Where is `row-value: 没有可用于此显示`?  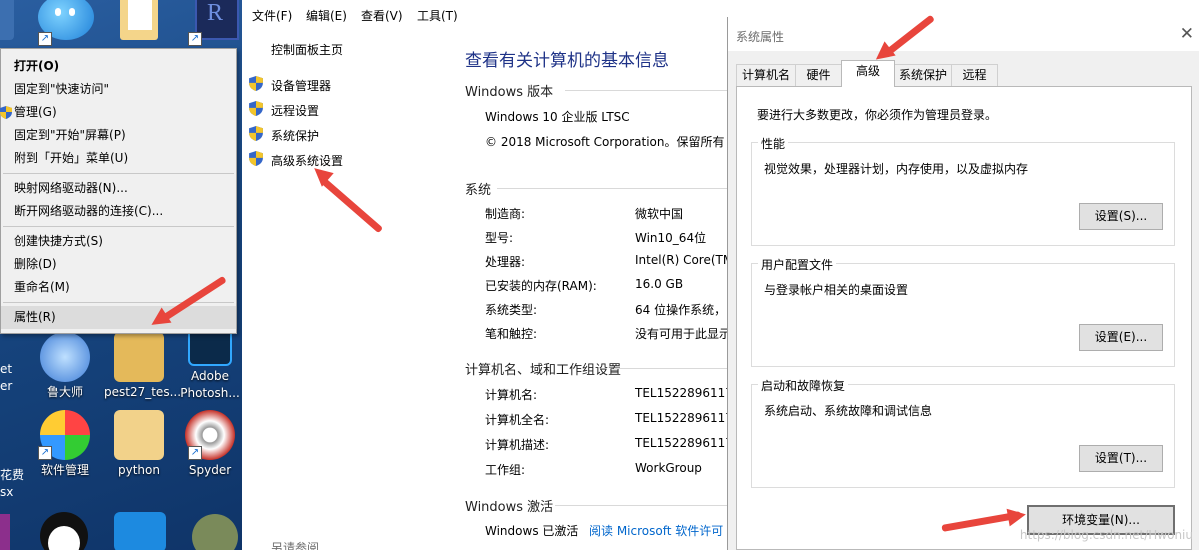 row-value: 没有可用于此显示 is located at coordinates (683, 334).